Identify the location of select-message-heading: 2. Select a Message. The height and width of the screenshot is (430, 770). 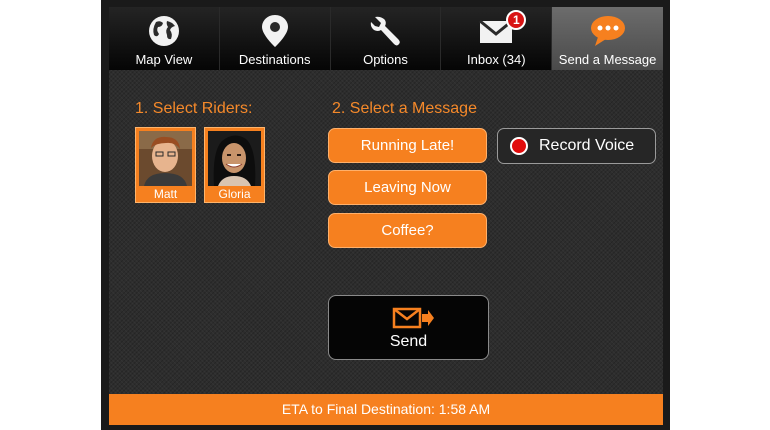
(404, 108).